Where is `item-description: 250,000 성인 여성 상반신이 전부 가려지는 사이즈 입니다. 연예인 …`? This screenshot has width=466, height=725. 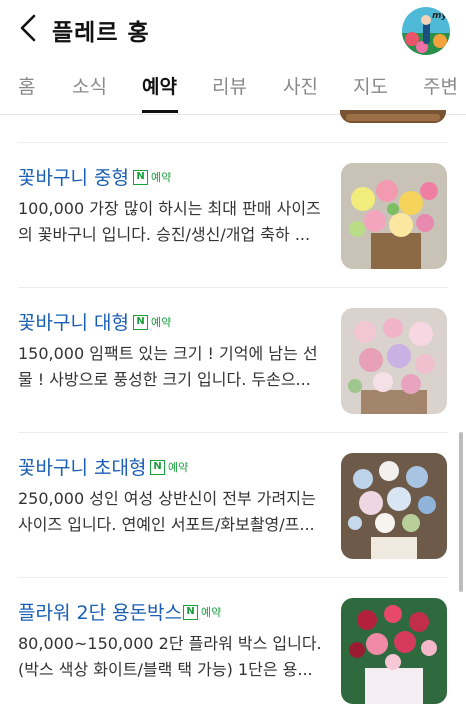 item-description: 250,000 성인 여성 상반신이 전부 가려지는 사이즈 입니다. 연예인 … is located at coordinates (173, 512).